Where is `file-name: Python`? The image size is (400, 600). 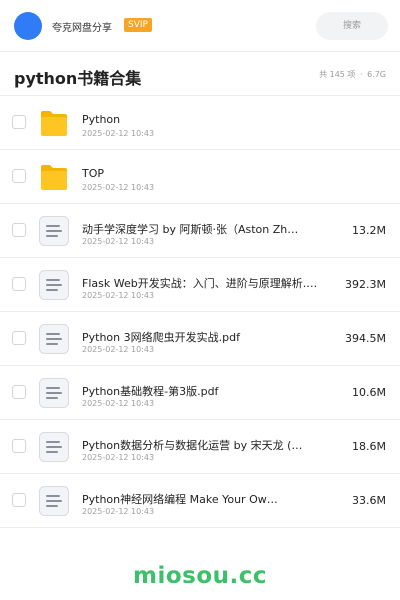
file-name: Python is located at coordinates (202, 119).